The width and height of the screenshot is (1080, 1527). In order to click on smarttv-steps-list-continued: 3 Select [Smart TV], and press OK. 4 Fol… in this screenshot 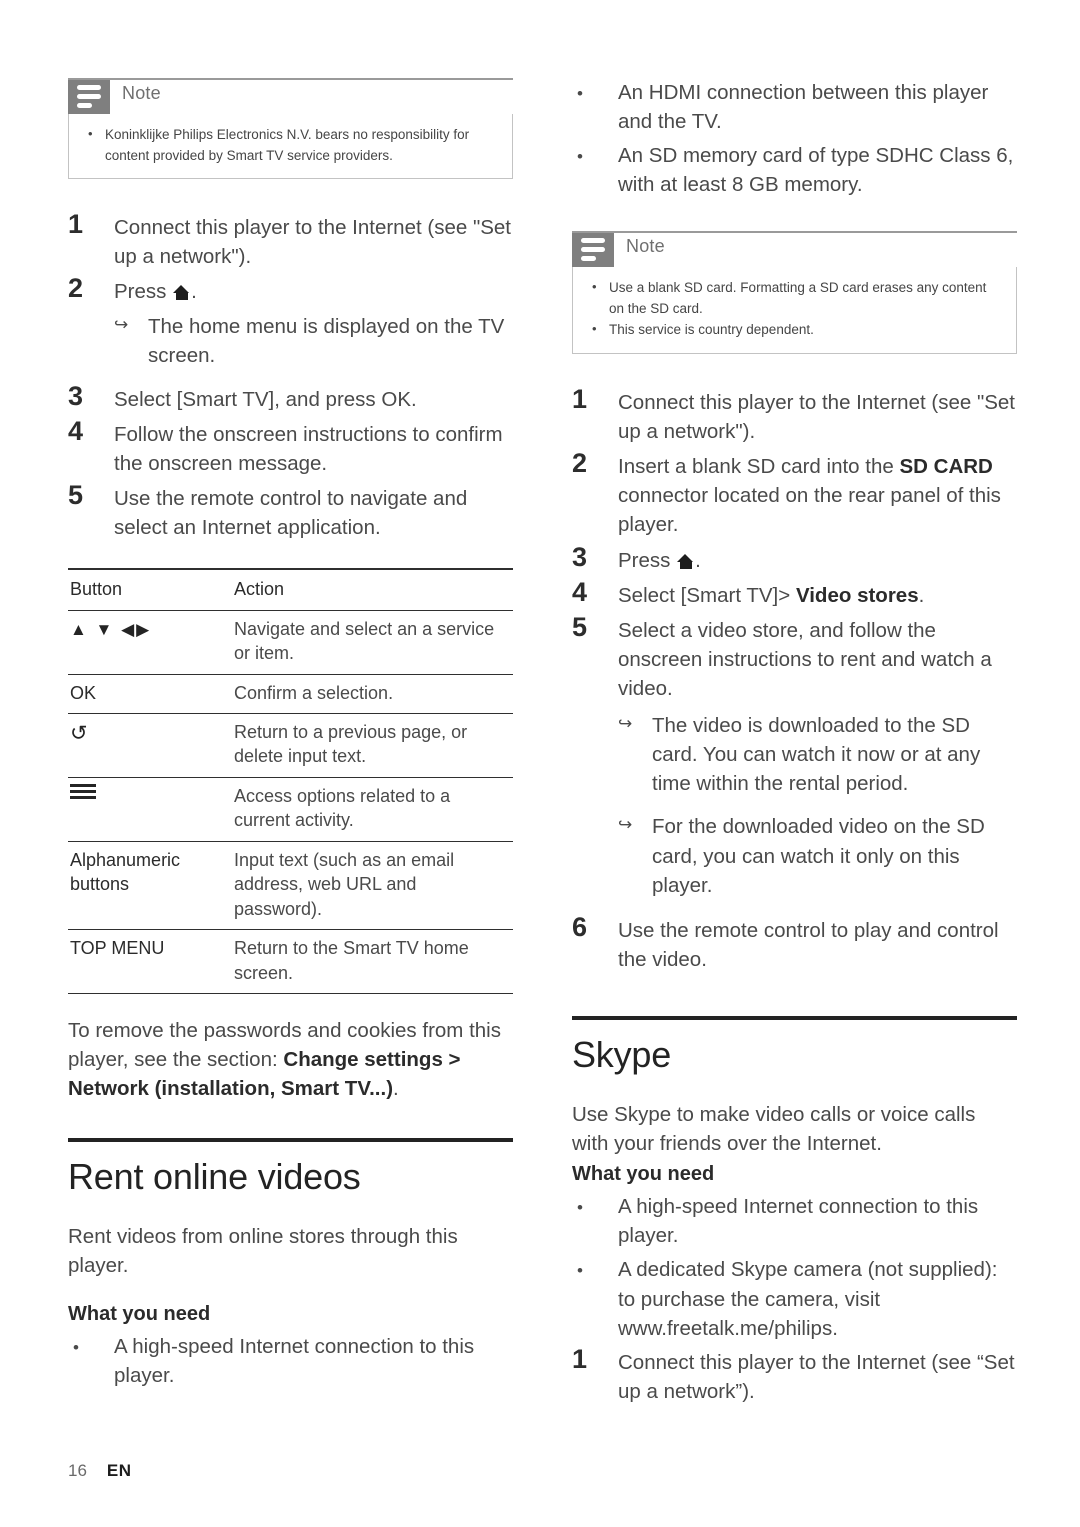, I will do `click(290, 462)`.